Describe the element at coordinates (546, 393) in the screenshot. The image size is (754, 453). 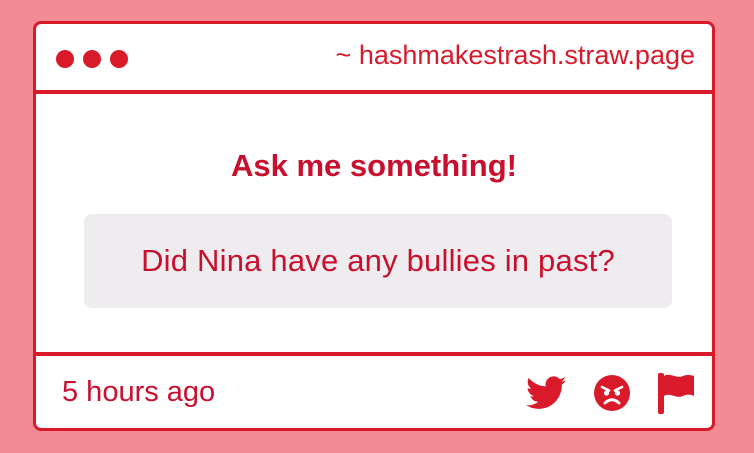
I see `twitter-icon` at that location.